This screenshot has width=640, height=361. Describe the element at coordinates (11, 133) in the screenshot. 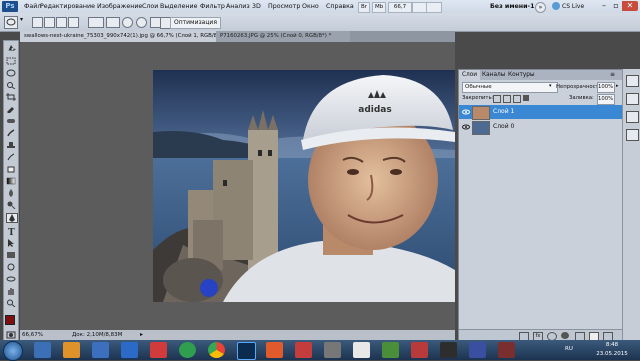

I see `brush-tool-icon` at that location.